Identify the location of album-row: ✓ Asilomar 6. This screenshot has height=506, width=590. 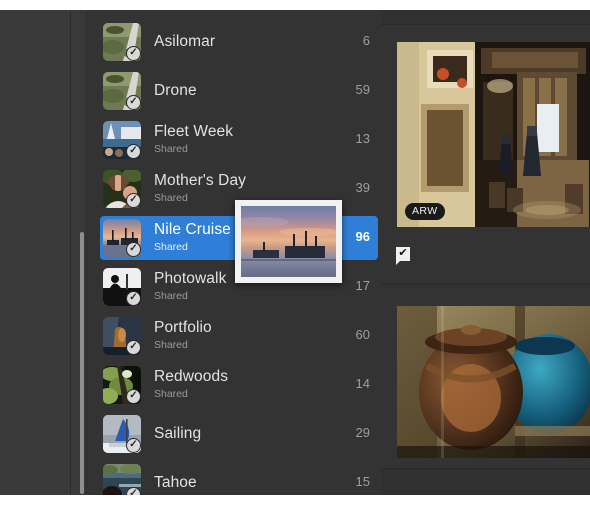
(239, 42).